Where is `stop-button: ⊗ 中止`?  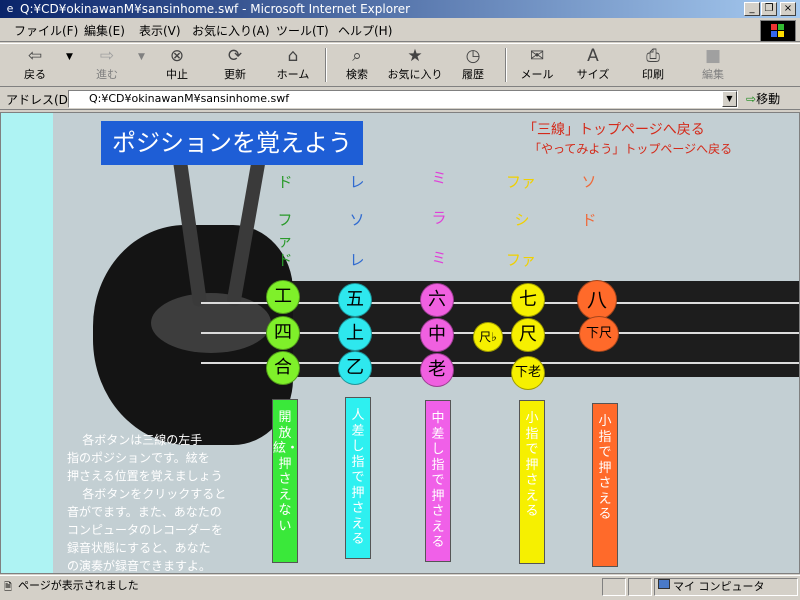 stop-button: ⊗ 中止 is located at coordinates (177, 65).